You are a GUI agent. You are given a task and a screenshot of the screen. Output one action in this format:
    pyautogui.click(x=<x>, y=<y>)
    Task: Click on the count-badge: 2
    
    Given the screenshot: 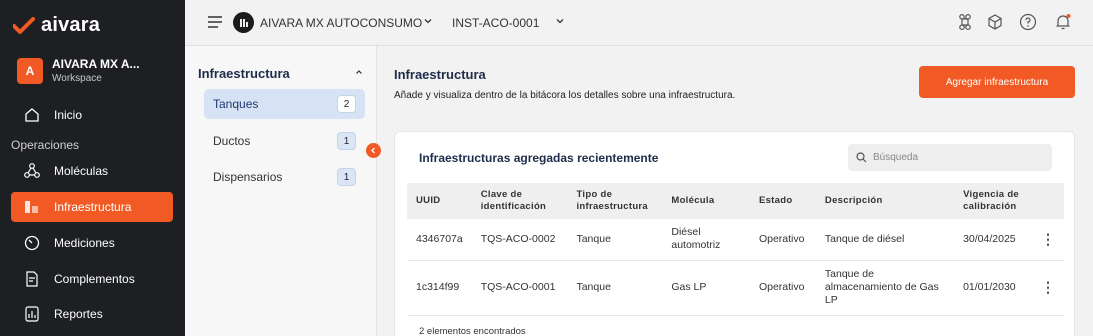 What is the action you would take?
    pyautogui.click(x=346, y=104)
    